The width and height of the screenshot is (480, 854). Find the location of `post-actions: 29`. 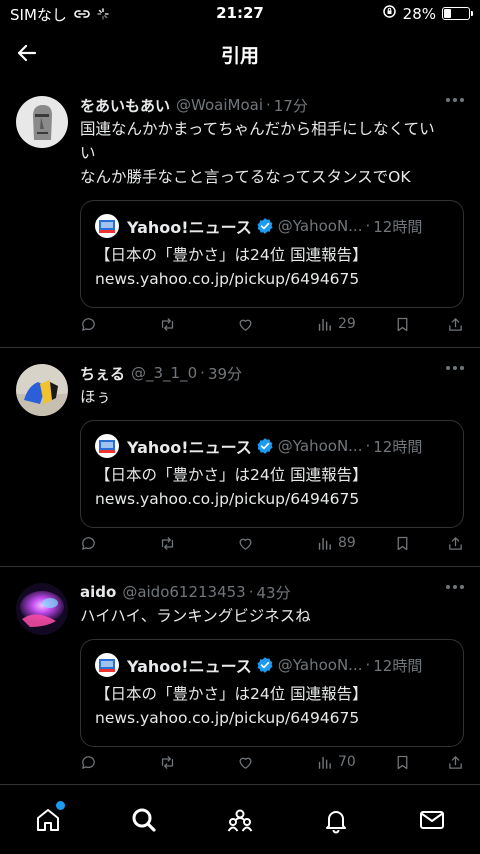

post-actions: 29 is located at coordinates (272, 324).